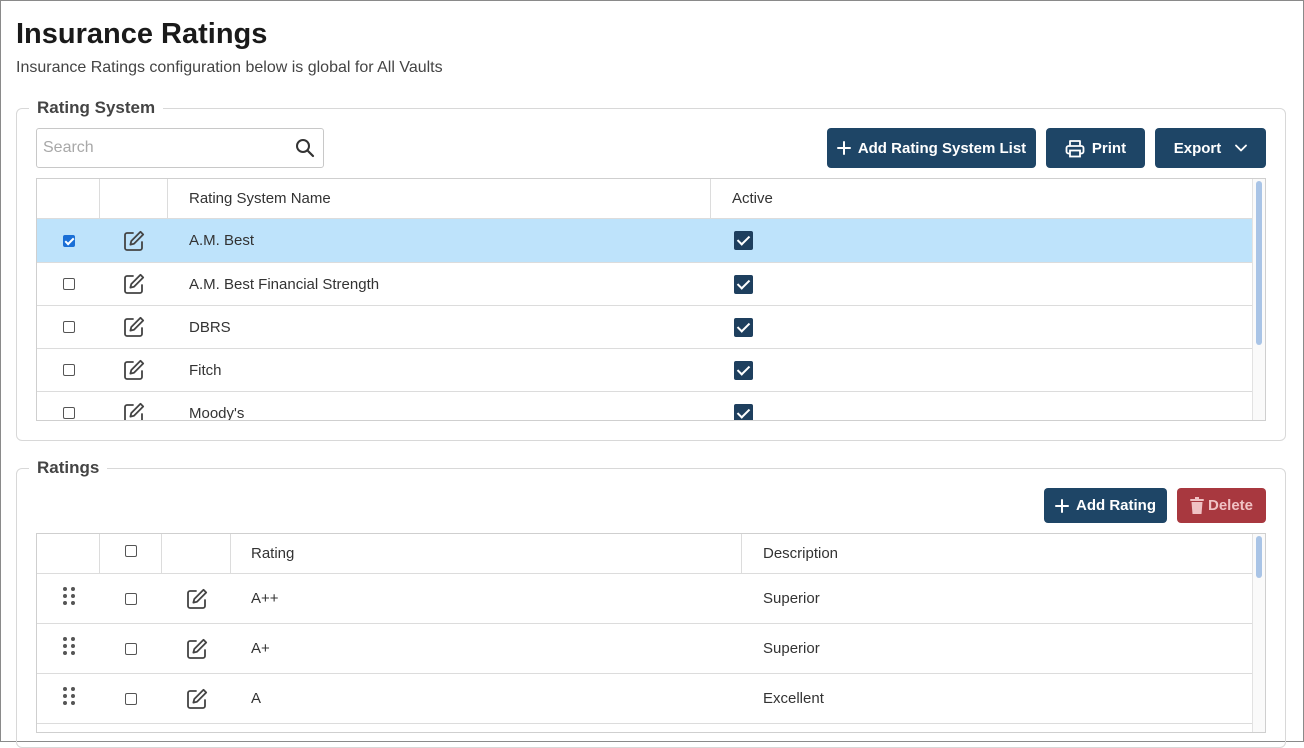 Image resolution: width=1304 pixels, height=748 pixels. Describe the element at coordinates (305, 148) in the screenshot. I see `search-icon` at that location.